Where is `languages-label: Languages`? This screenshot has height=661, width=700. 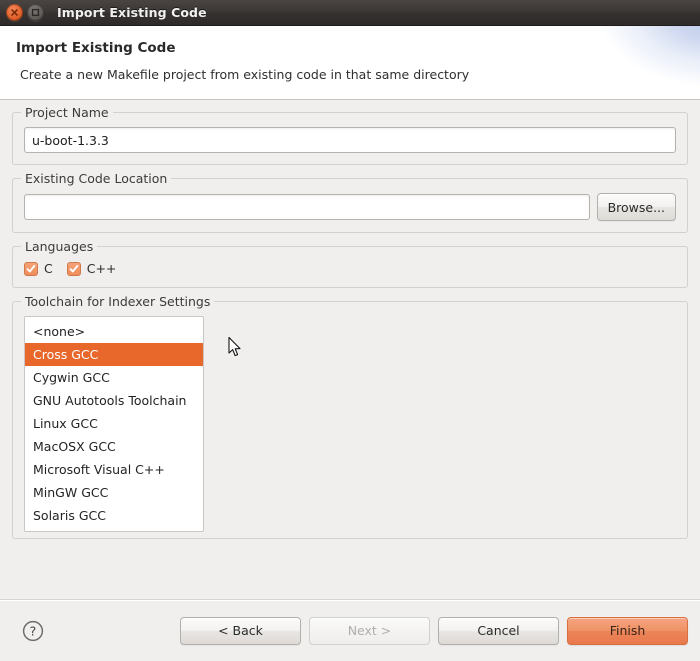 languages-label: Languages is located at coordinates (59, 247).